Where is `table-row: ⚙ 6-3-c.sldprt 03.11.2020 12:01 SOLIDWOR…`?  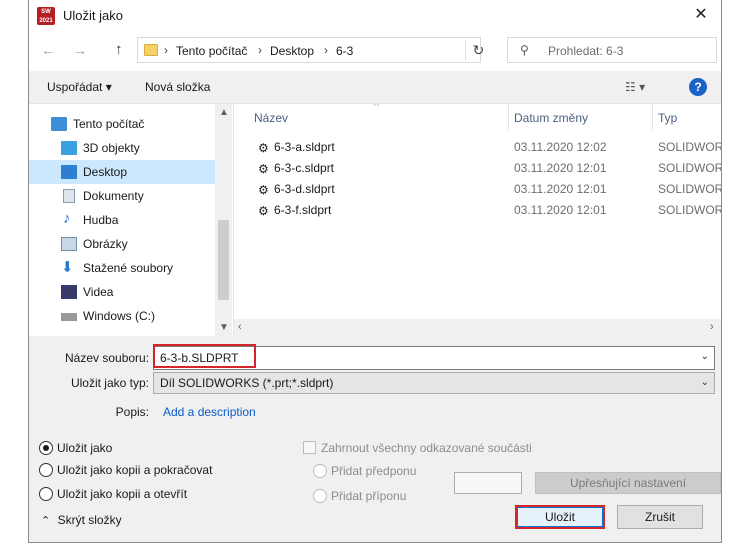 table-row: ⚙ 6-3-c.sldprt 03.11.2020 12:01 SOLIDWOR… is located at coordinates (477, 167).